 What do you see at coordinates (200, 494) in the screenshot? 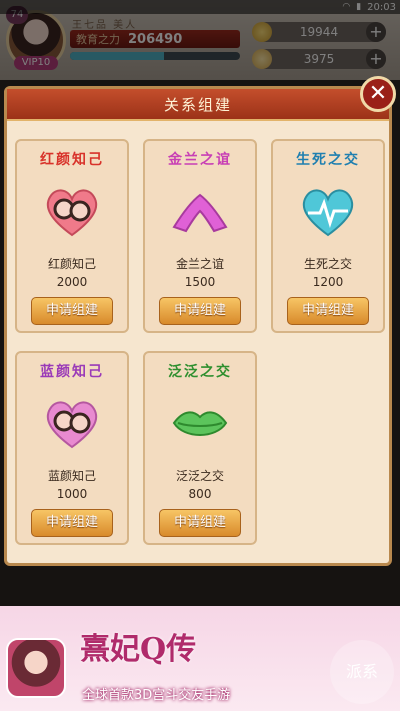
I see `card-cost: 800` at bounding box center [200, 494].